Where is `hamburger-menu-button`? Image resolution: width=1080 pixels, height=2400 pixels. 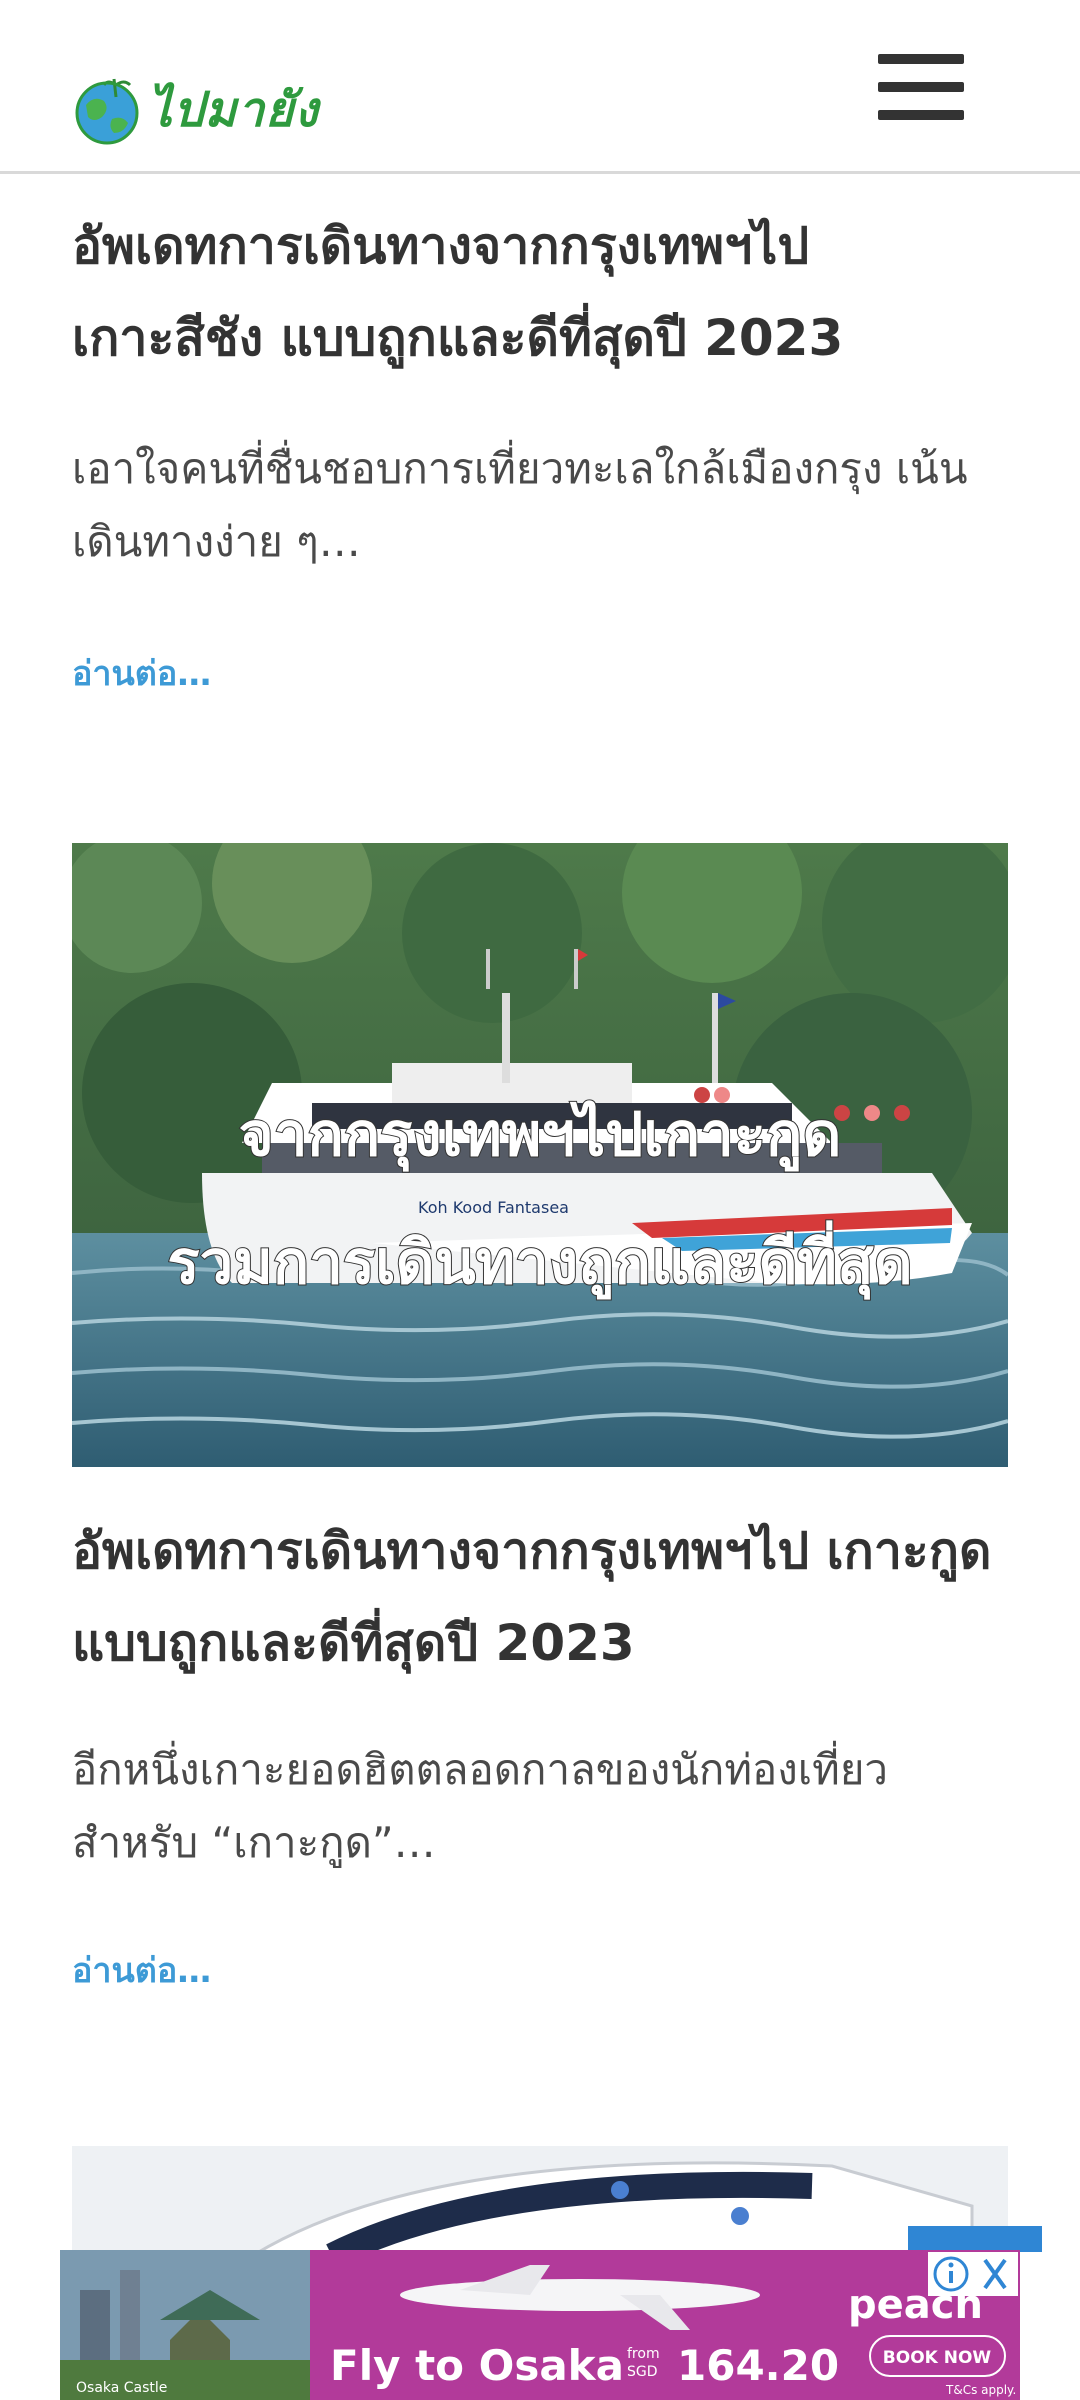 hamburger-menu-button is located at coordinates (921, 87).